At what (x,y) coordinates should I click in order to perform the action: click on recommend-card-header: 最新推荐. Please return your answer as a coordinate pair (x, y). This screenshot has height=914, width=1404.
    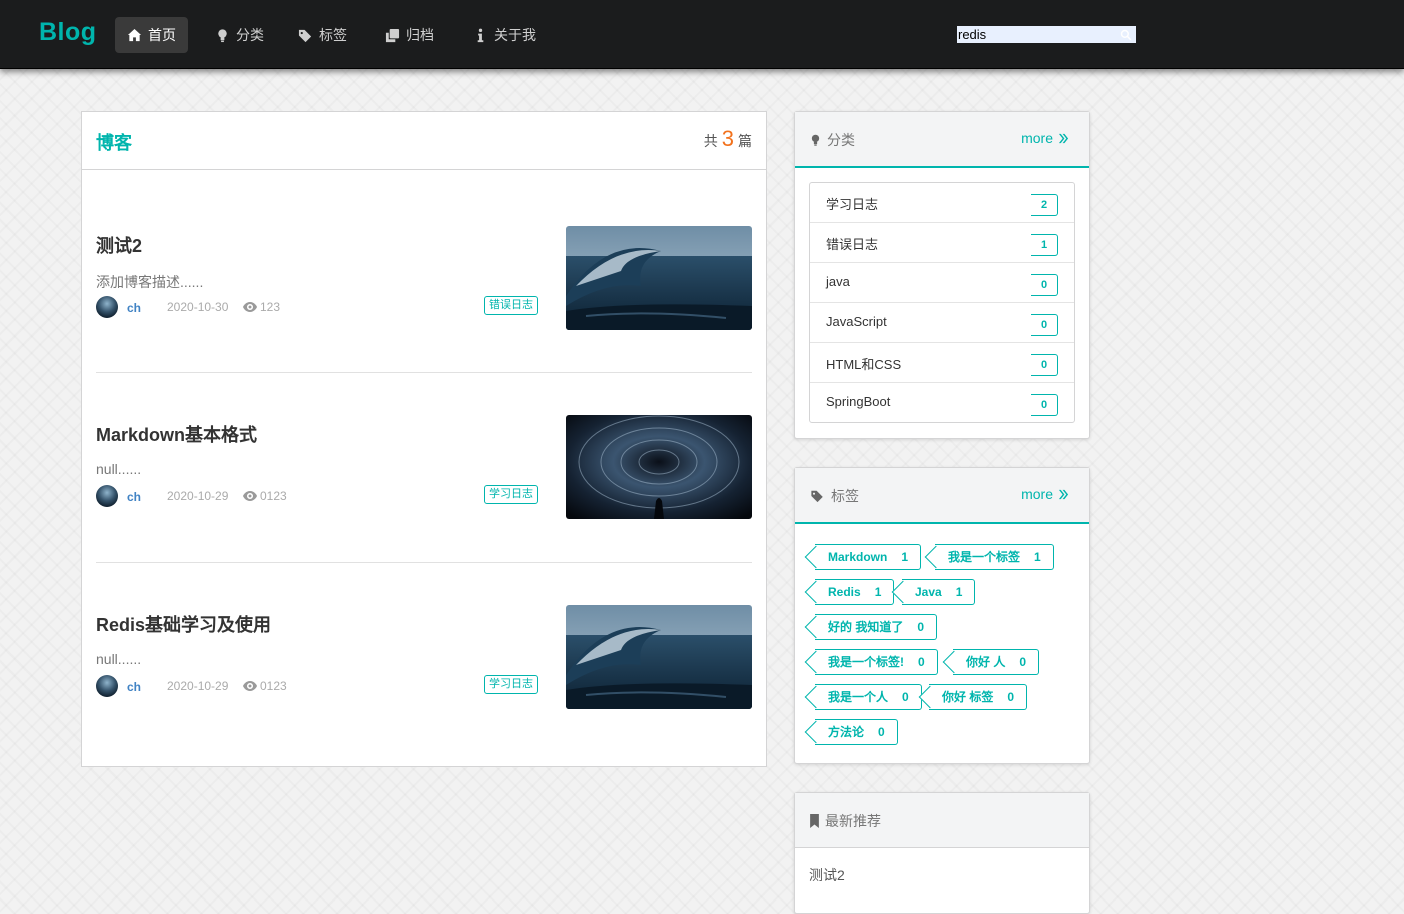
    Looking at the image, I should click on (942, 820).